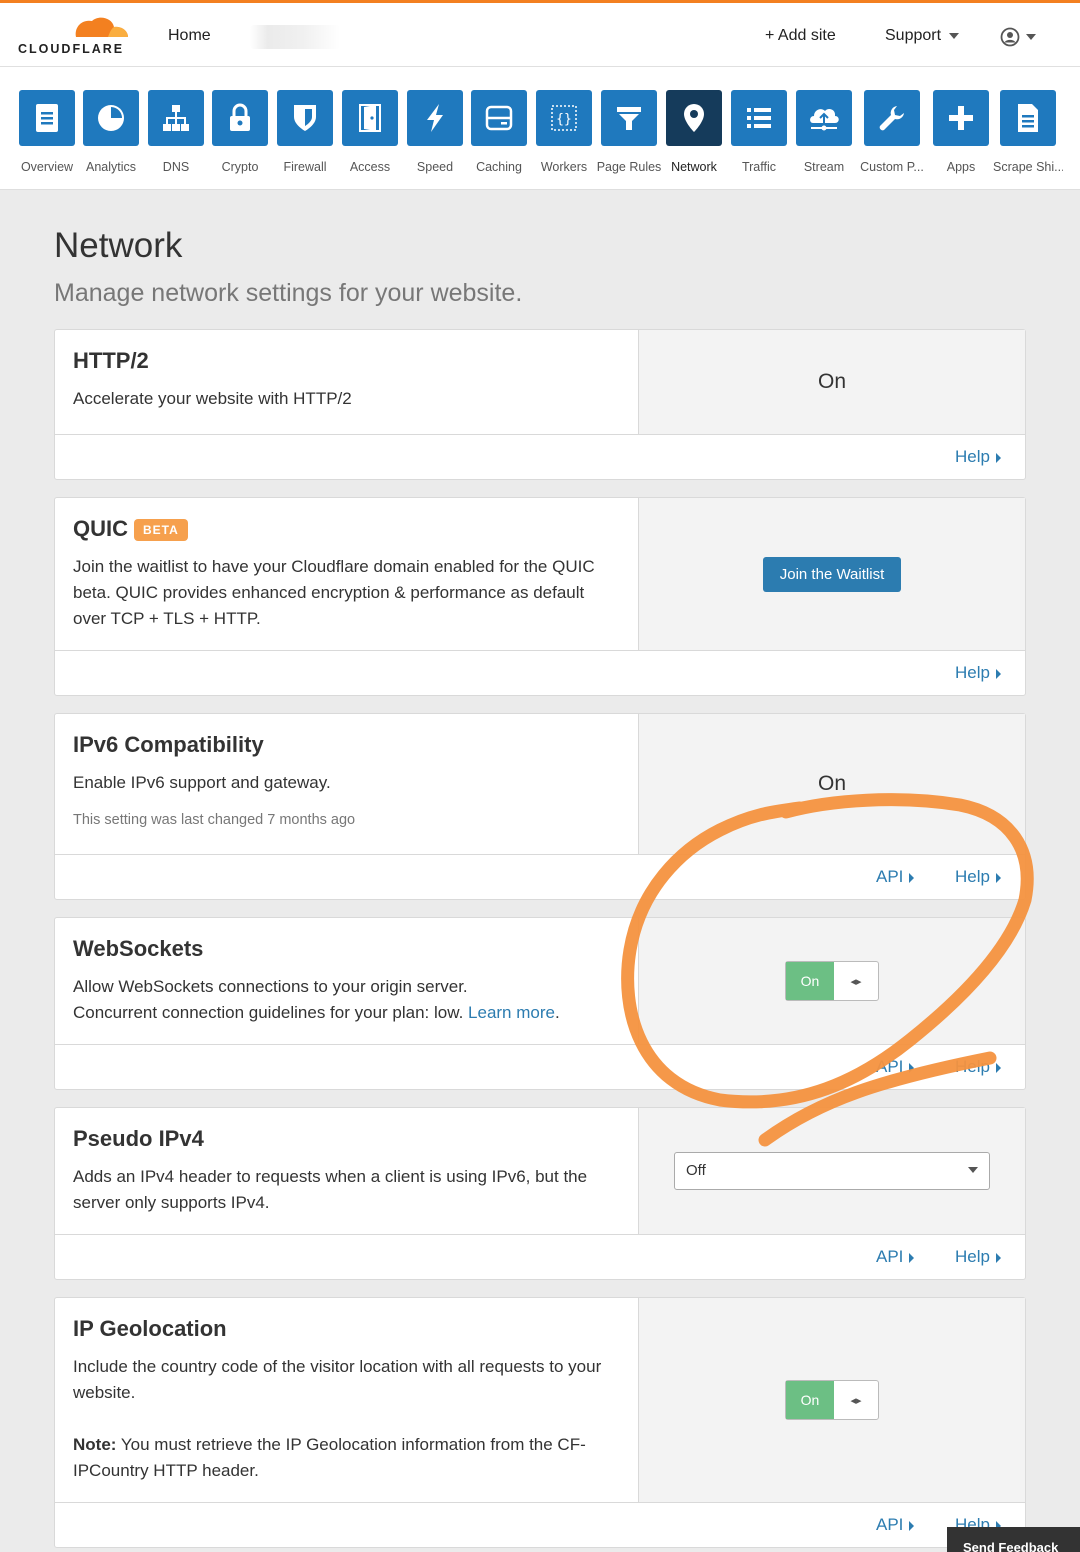 This screenshot has height=1552, width=1080. Describe the element at coordinates (629, 132) in the screenshot. I see `app-page-rules: Page Rules` at that location.